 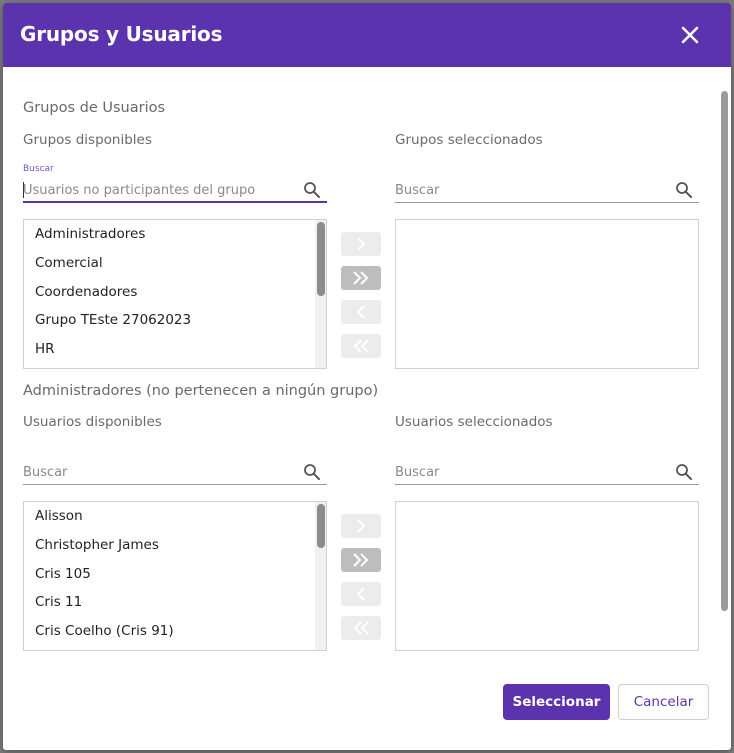 I want to click on selected-users-search-input, so click(x=530, y=472).